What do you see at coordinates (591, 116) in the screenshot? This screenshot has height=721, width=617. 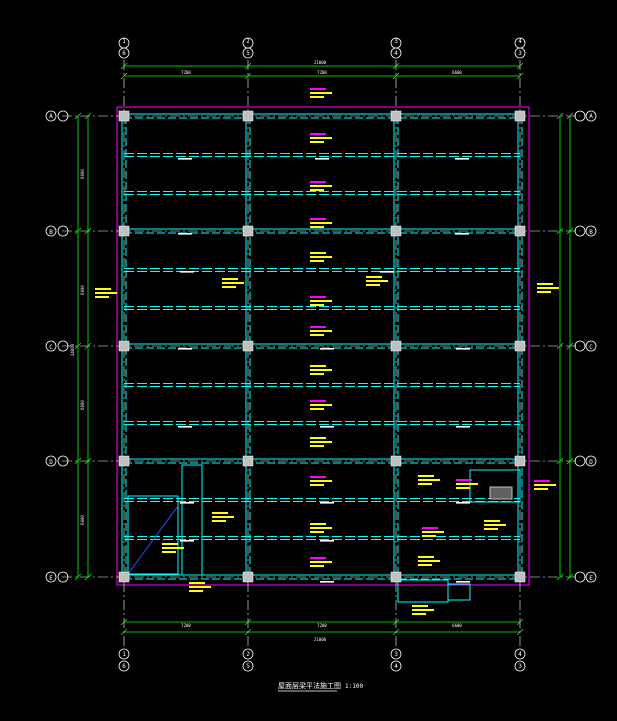 I see `axis-label-right-A: A` at bounding box center [591, 116].